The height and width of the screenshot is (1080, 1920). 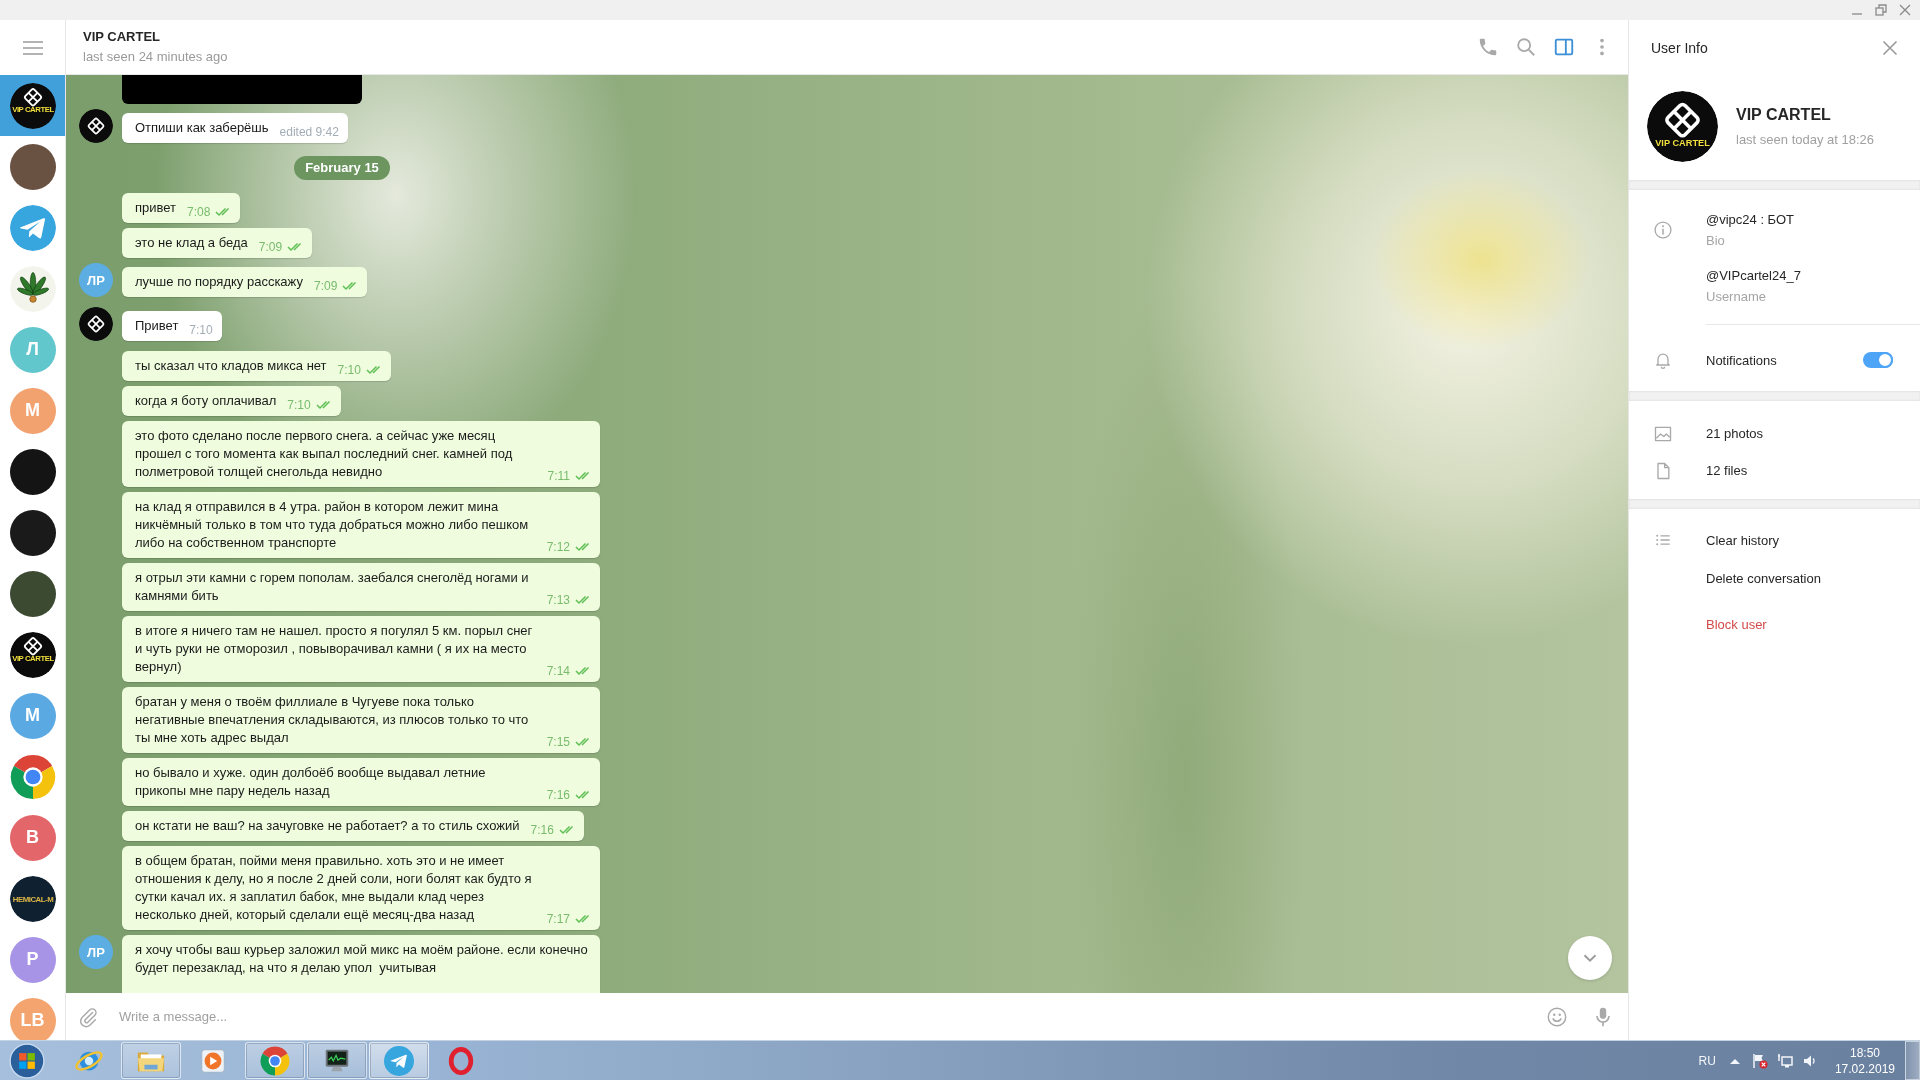 I want to click on caret-up-icon, so click(x=1734, y=1060).